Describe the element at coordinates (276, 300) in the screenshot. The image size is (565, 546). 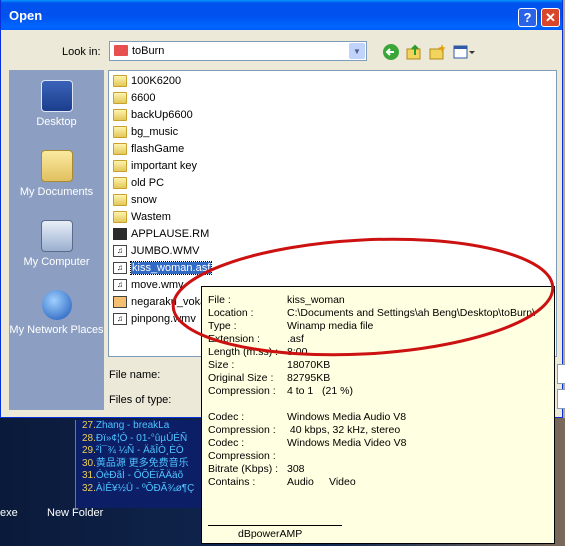
I see `tooltip-row: File : kiss_woman` at that location.